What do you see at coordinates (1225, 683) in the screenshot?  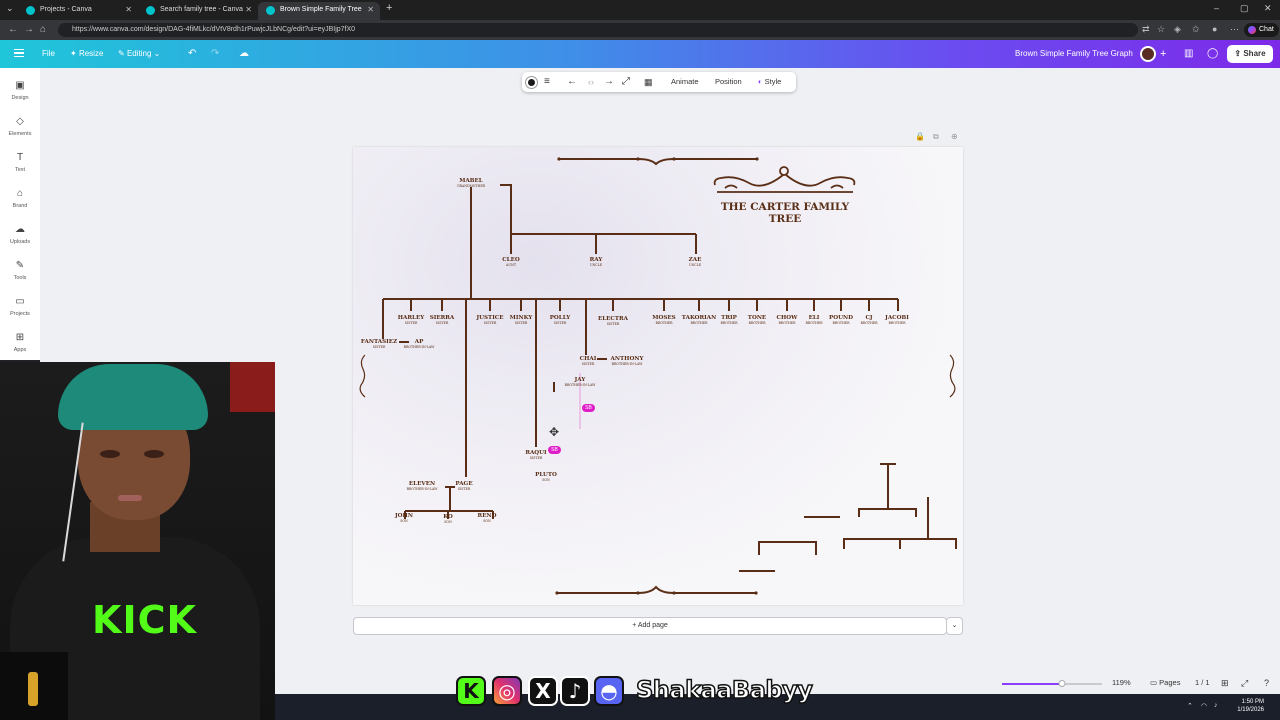 I see `grid-view-icon: ⊞` at bounding box center [1225, 683].